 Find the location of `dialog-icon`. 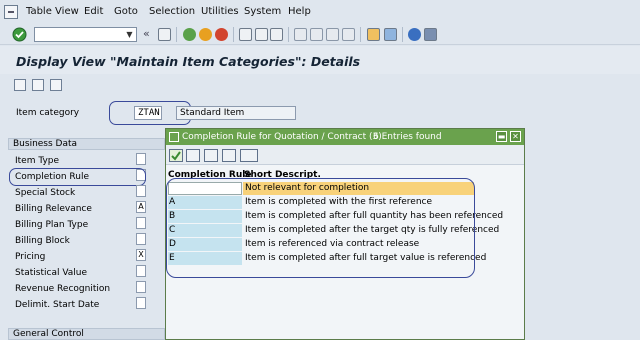

dialog-icon is located at coordinates (174, 137).